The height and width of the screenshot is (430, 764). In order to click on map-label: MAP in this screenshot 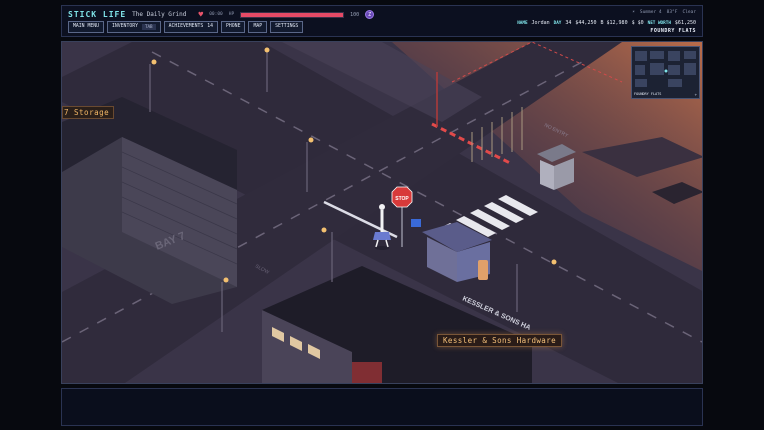, I will do `click(258, 26)`.